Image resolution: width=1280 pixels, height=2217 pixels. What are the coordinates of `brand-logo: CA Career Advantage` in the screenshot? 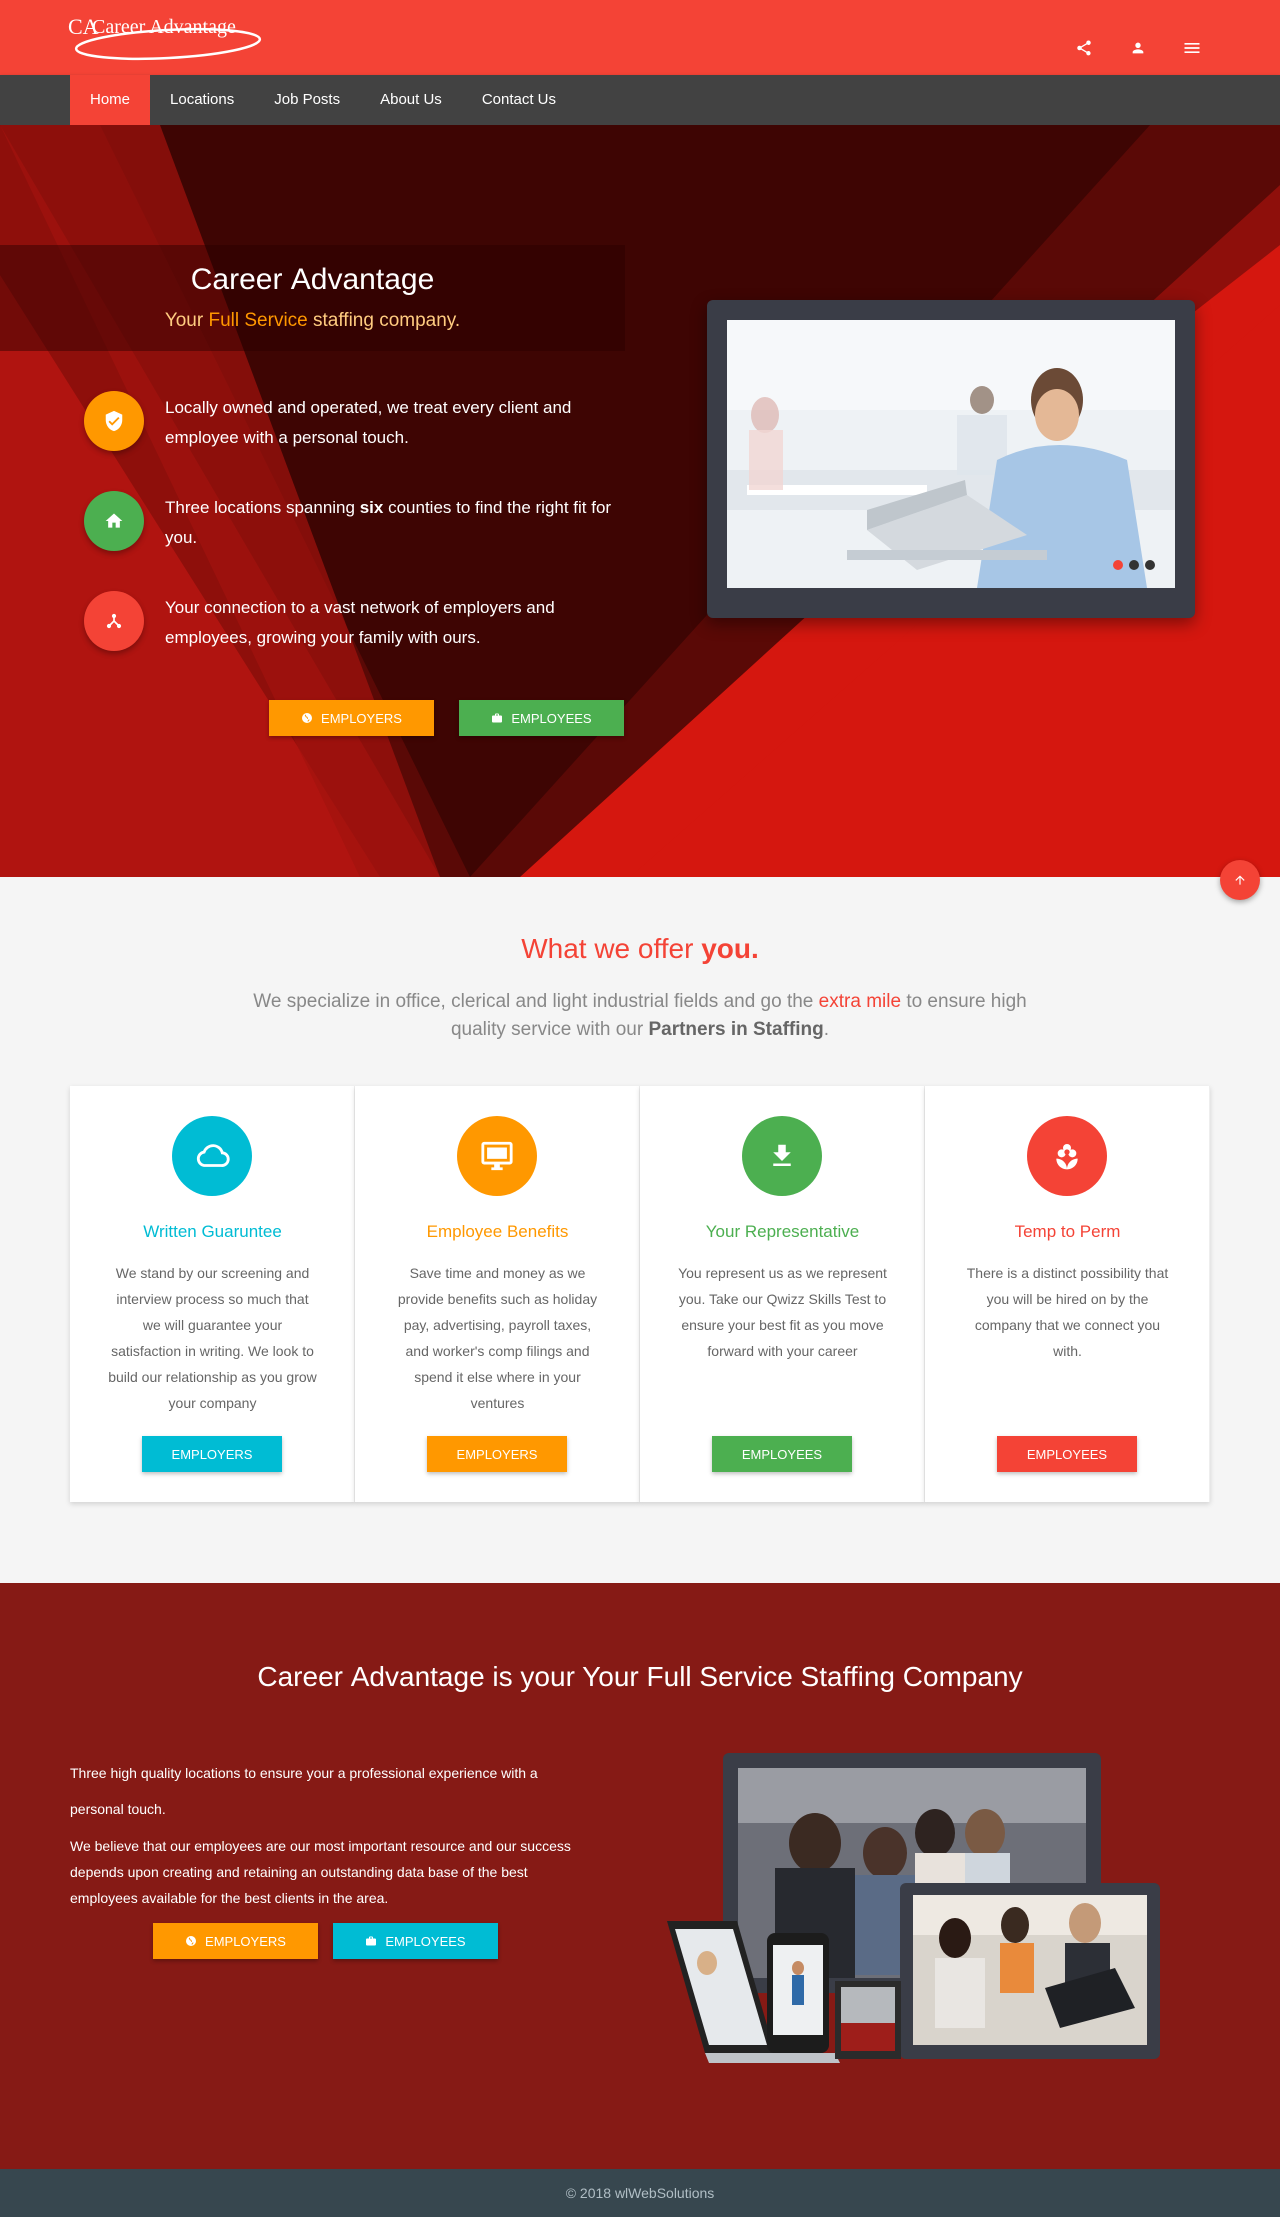 It's located at (168, 37).